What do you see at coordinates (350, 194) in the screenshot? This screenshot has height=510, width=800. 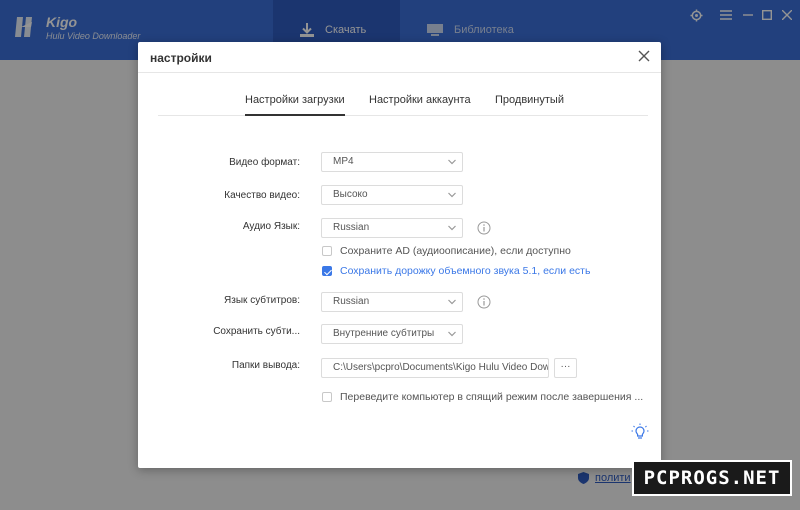 I see `video-quality-value: Высоко` at bounding box center [350, 194].